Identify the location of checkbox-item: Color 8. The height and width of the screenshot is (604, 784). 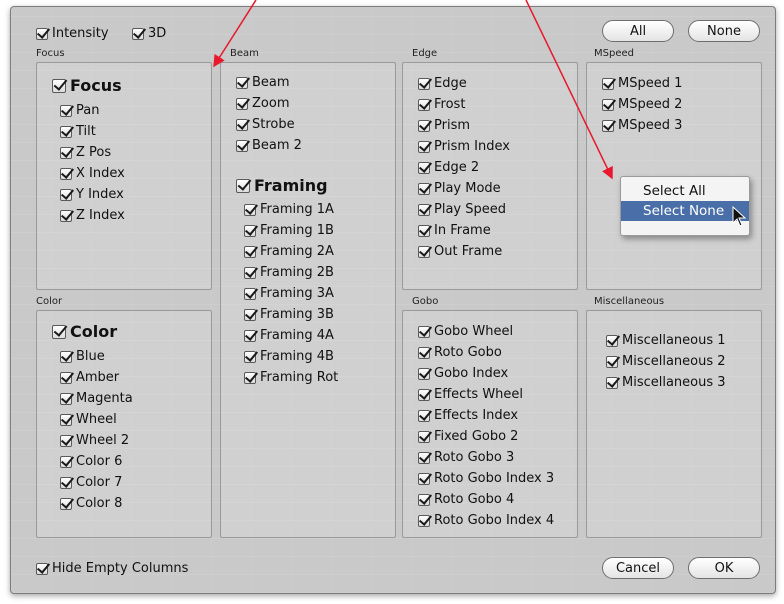
(91, 503).